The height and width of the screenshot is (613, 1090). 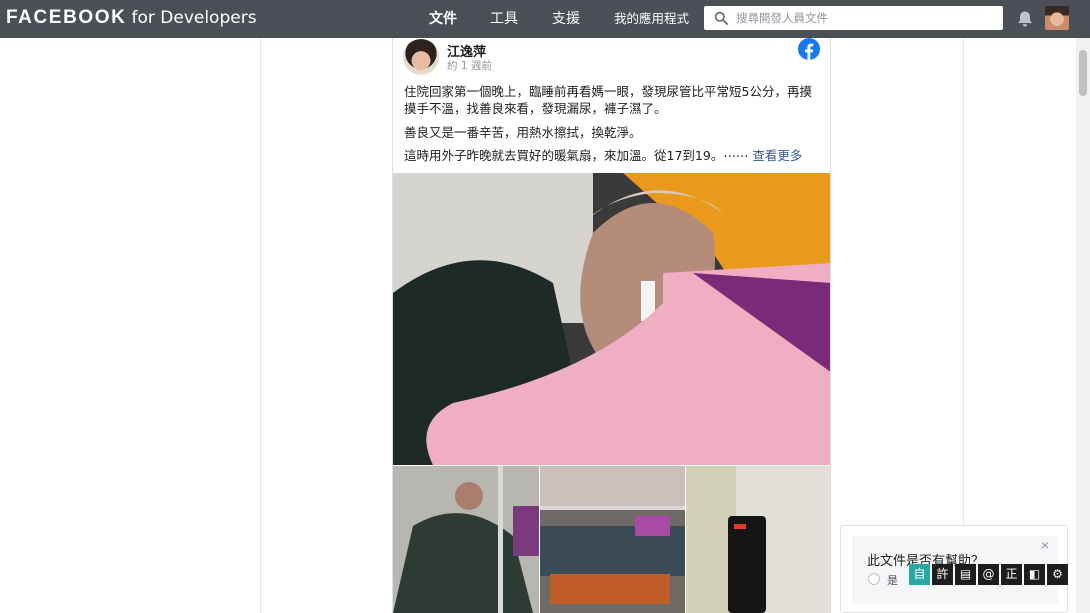 I want to click on post-paragraph-3-line: 這時用外子昨晚就去買好的暖氣扇，來加溫。從17到19。⋯⋯ 查看更多, so click(x=614, y=155).